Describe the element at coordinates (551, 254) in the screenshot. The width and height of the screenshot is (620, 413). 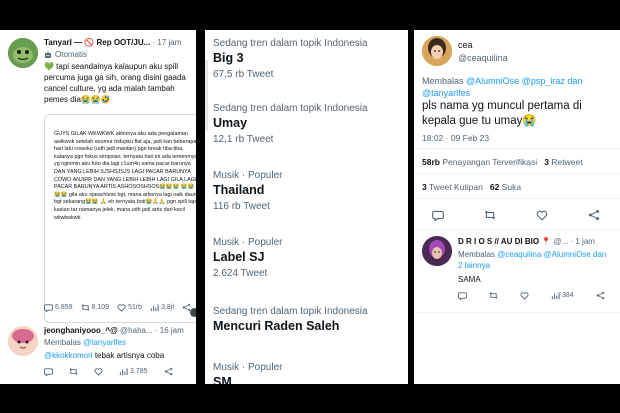
I see `replying-to-links: @ceaquilina @AlumniOse dan` at that location.